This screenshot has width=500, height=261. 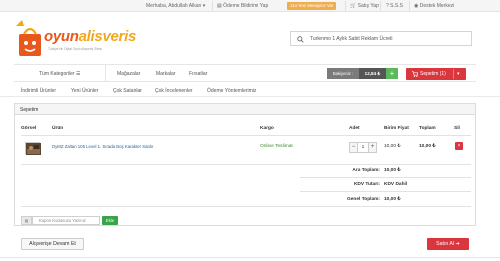 What do you see at coordinates (396, 184) in the screenshot?
I see `tax-value: KDV Dahil` at bounding box center [396, 184].